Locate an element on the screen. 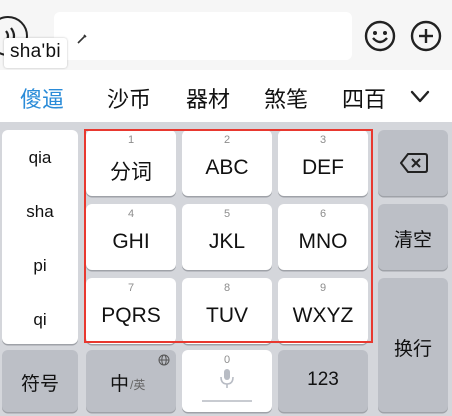 The image size is (452, 416). numbers-button: 123 is located at coordinates (323, 381).